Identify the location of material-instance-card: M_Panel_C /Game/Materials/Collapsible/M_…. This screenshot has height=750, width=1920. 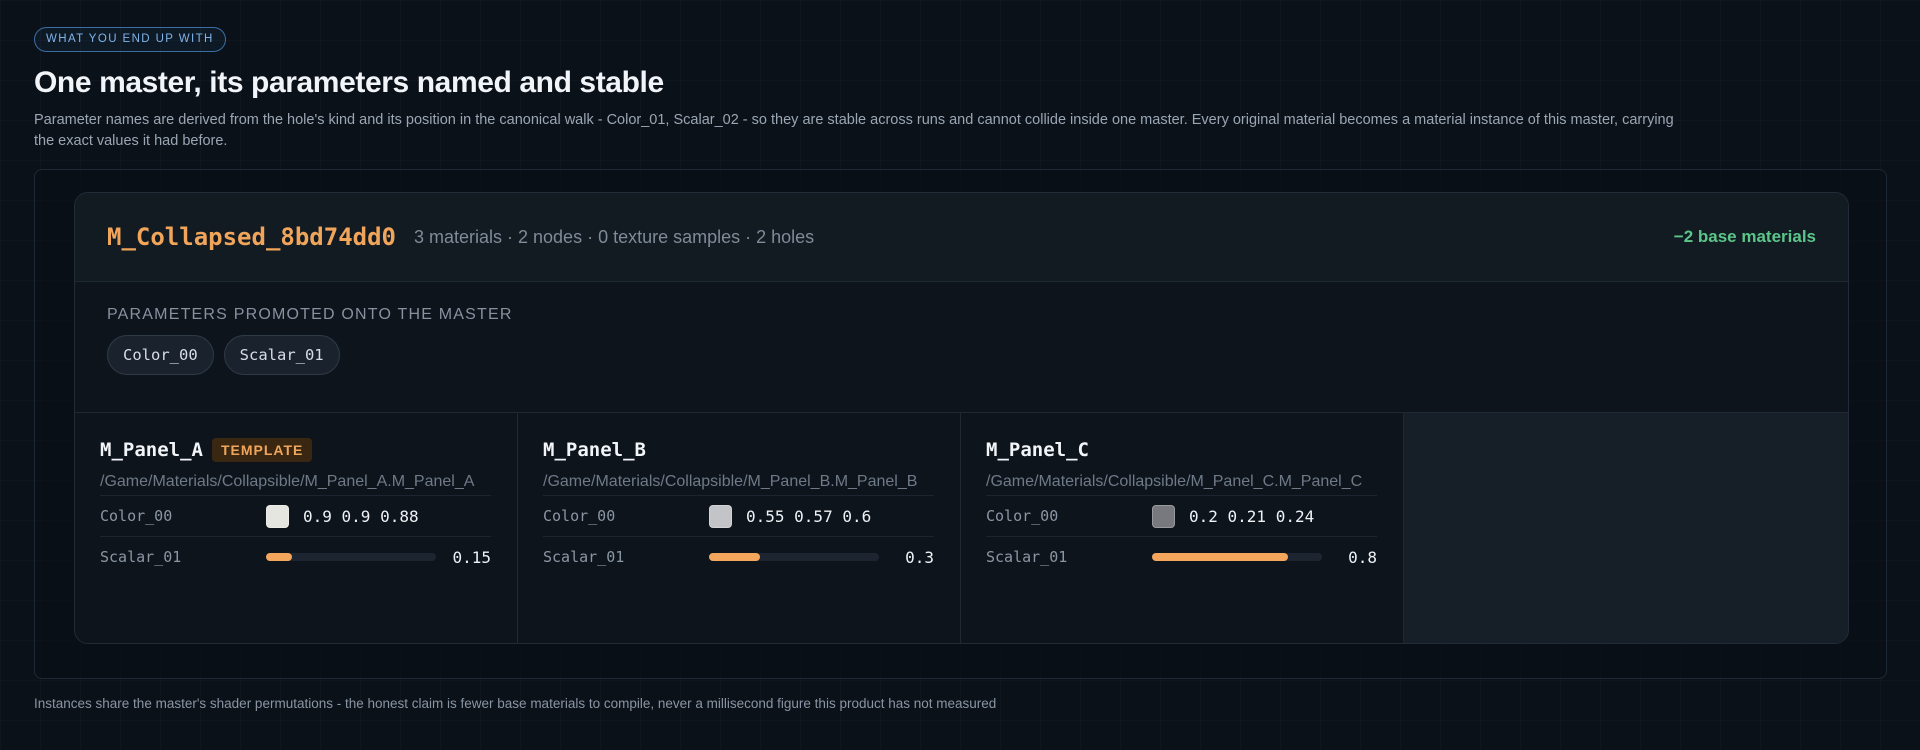
(1182, 528).